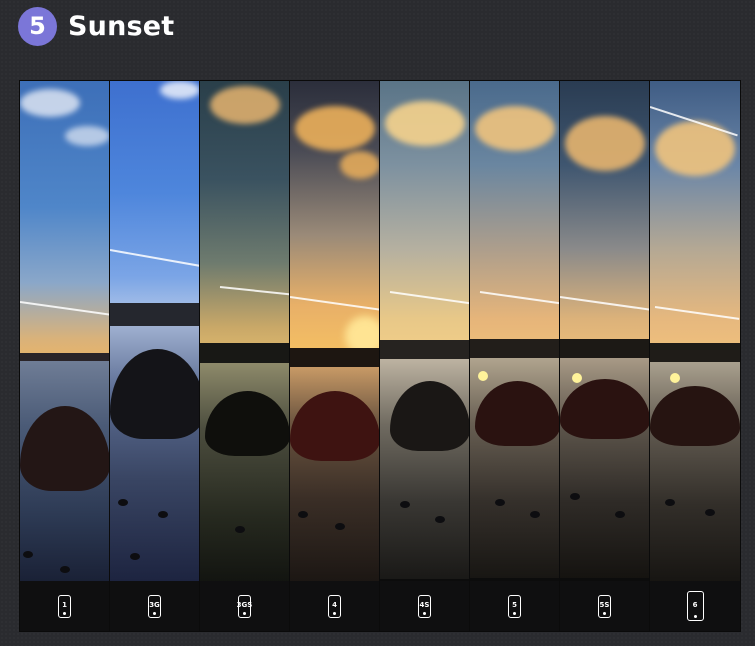 The width and height of the screenshot is (755, 646). I want to click on device-model-label: 3G, so click(154, 605).